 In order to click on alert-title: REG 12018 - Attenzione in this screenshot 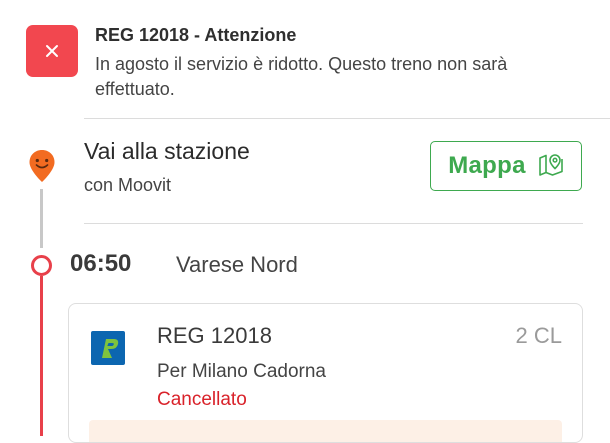, I will do `click(196, 35)`.